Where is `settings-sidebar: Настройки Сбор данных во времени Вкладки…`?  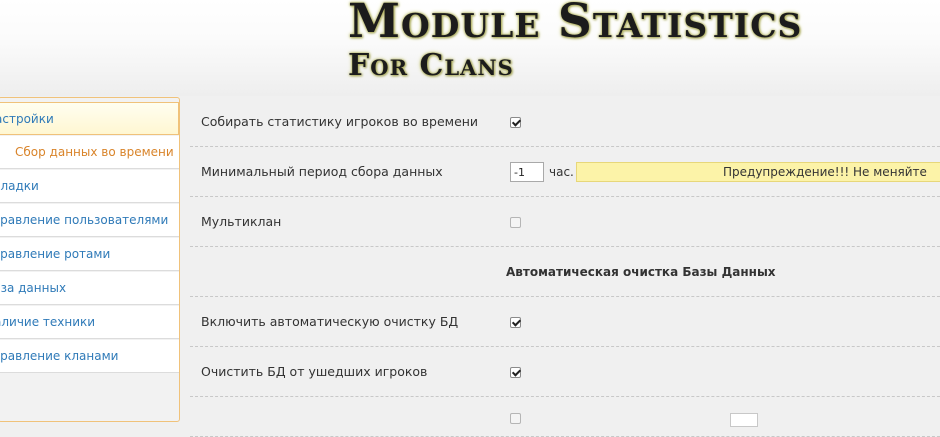
settings-sidebar: Настройки Сбор данных во времени Вкладки… is located at coordinates (90, 259).